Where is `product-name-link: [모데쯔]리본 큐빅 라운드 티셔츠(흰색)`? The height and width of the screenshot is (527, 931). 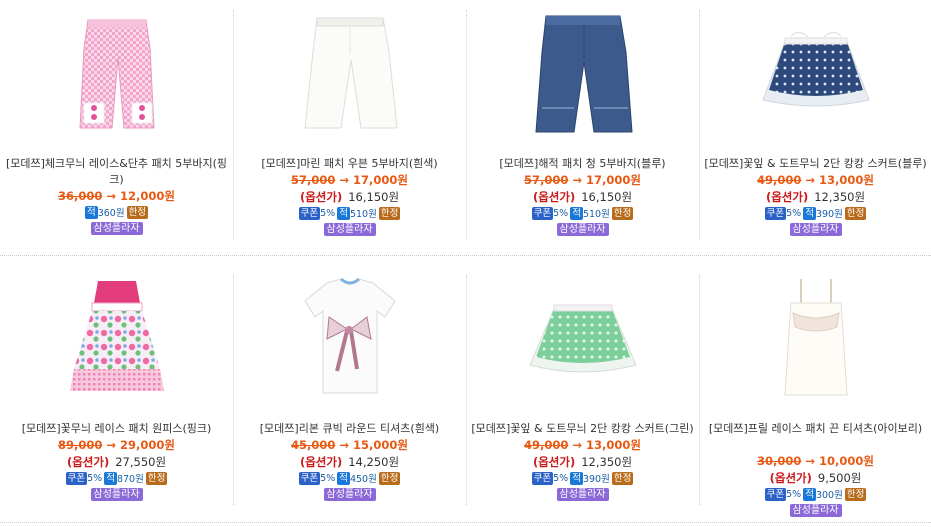
product-name-link: [모데쯔]리본 큐빅 라운드 티셔츠(흰색) is located at coordinates (349, 429).